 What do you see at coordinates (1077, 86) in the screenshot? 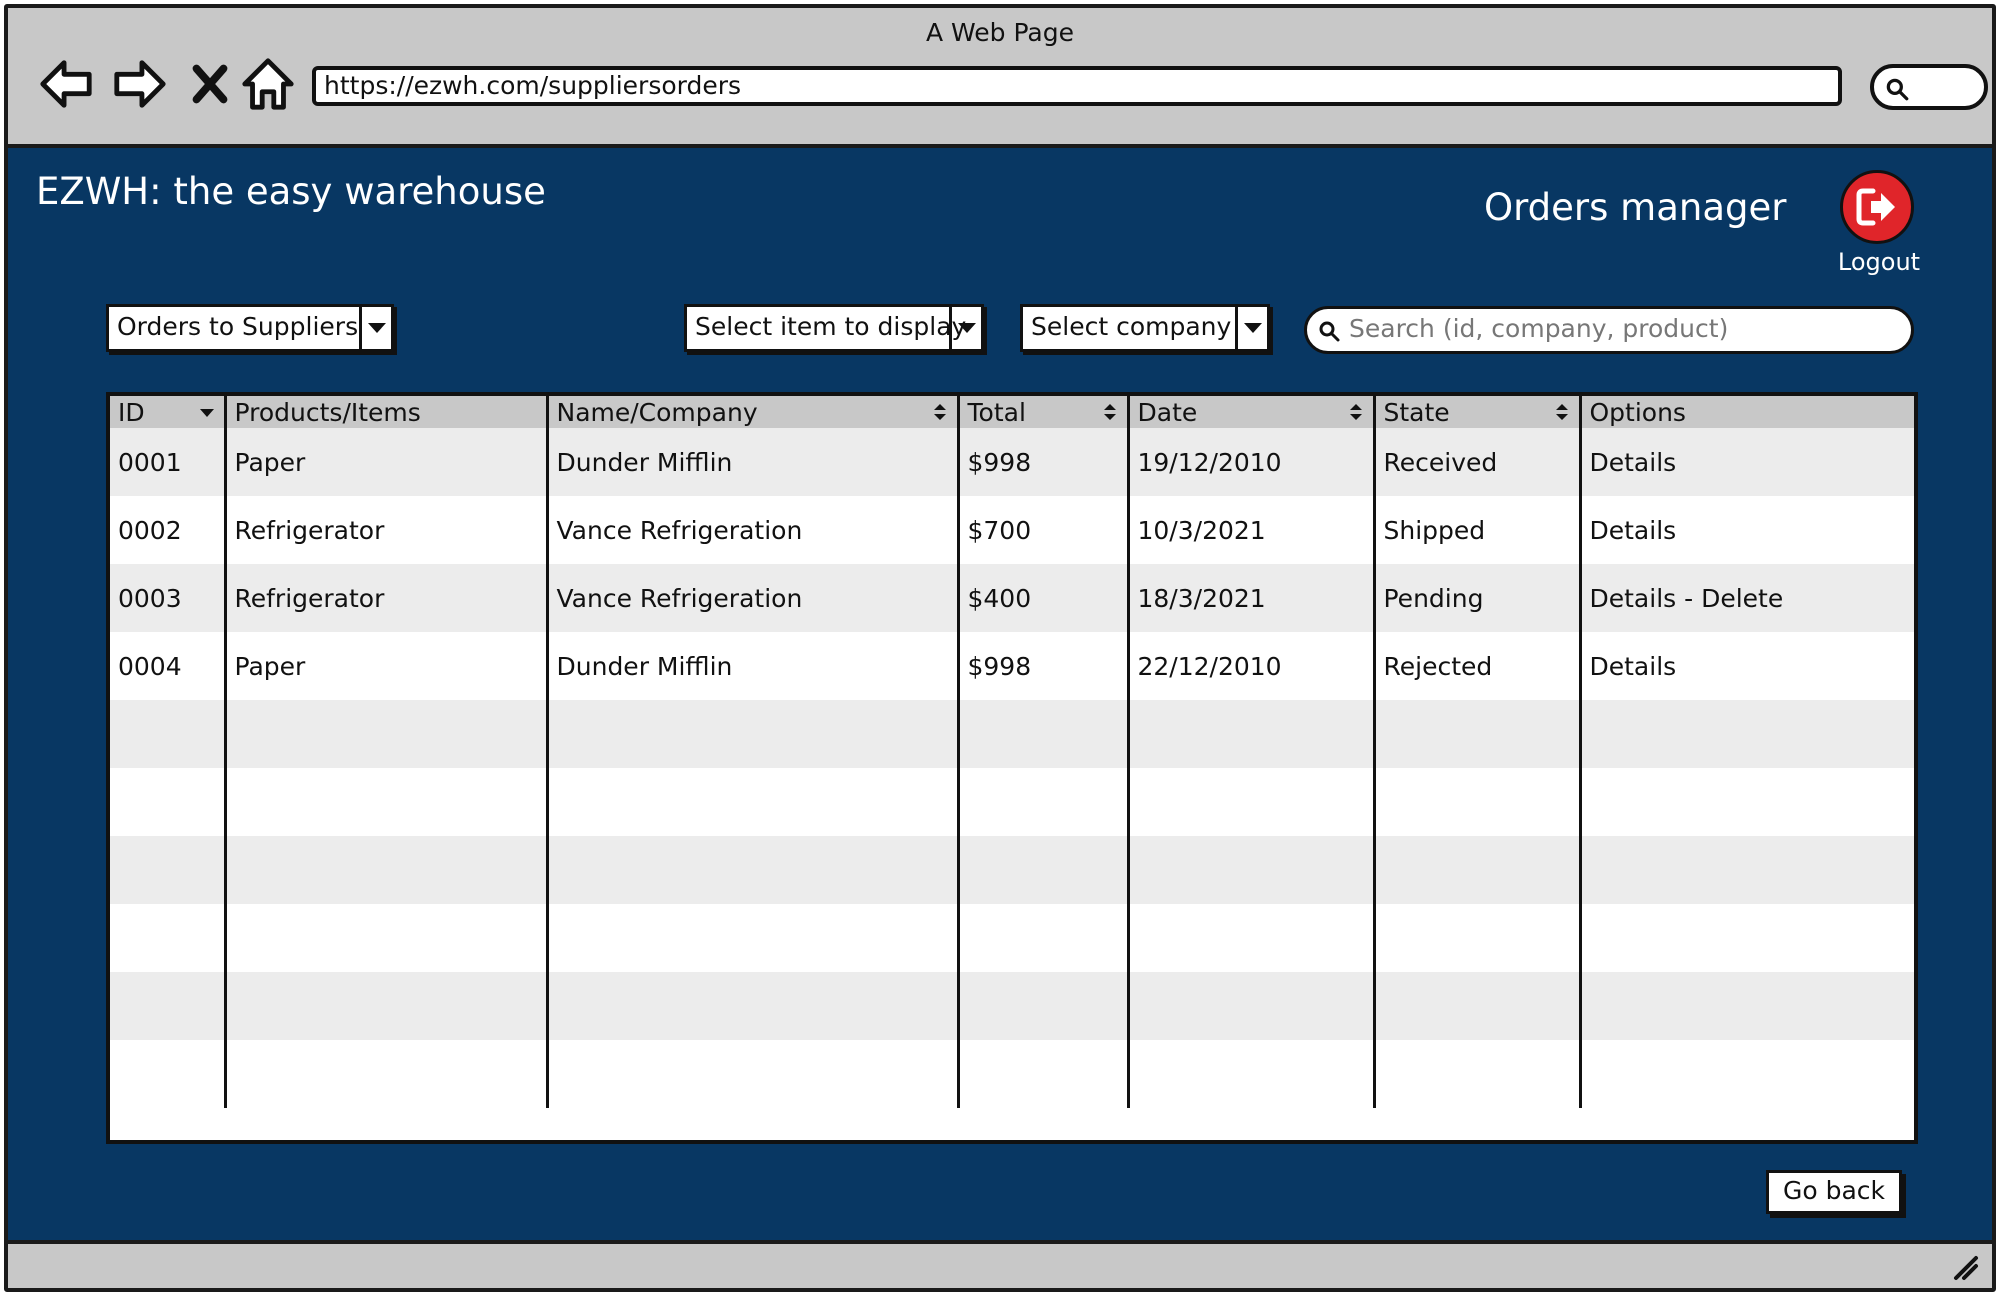
I see `address-bar: https://ezwh.com/suppliersorders` at bounding box center [1077, 86].